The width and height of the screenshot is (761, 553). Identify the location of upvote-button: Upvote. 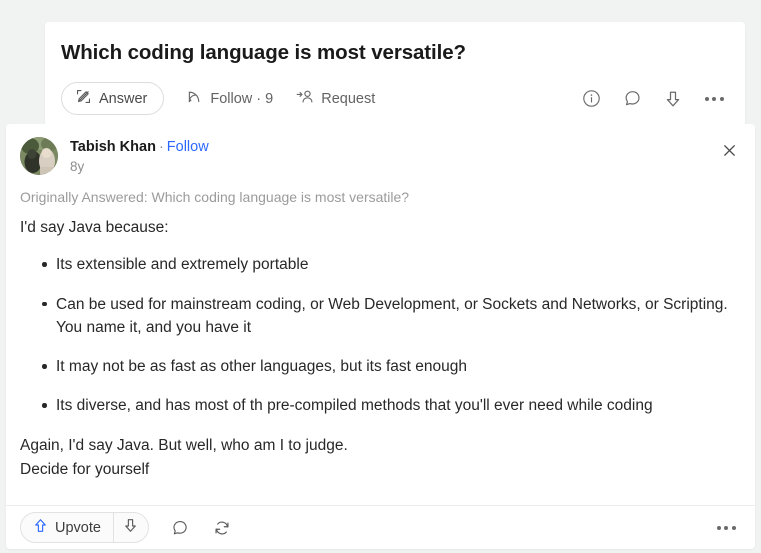
(67, 527).